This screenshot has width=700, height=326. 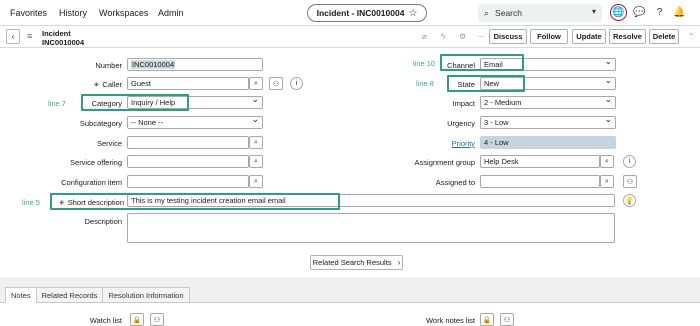 I want to click on tab-related-records: Related Records, so click(x=69, y=295).